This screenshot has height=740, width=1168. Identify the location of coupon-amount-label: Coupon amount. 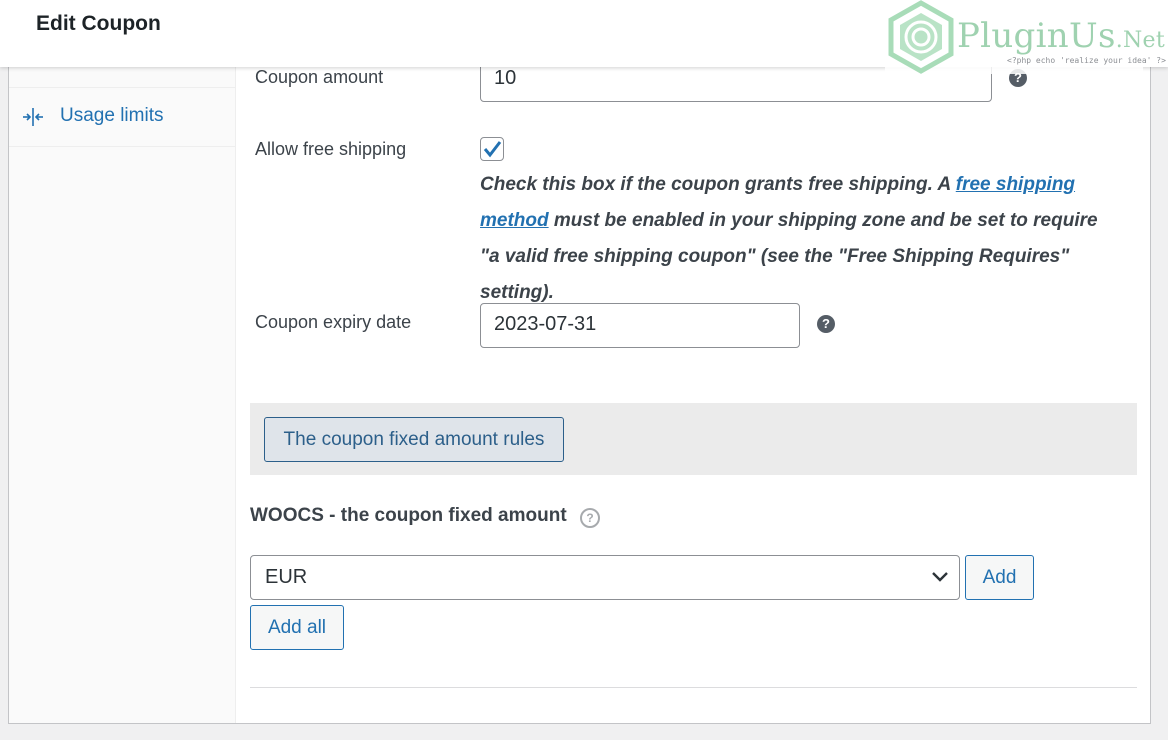
(319, 77).